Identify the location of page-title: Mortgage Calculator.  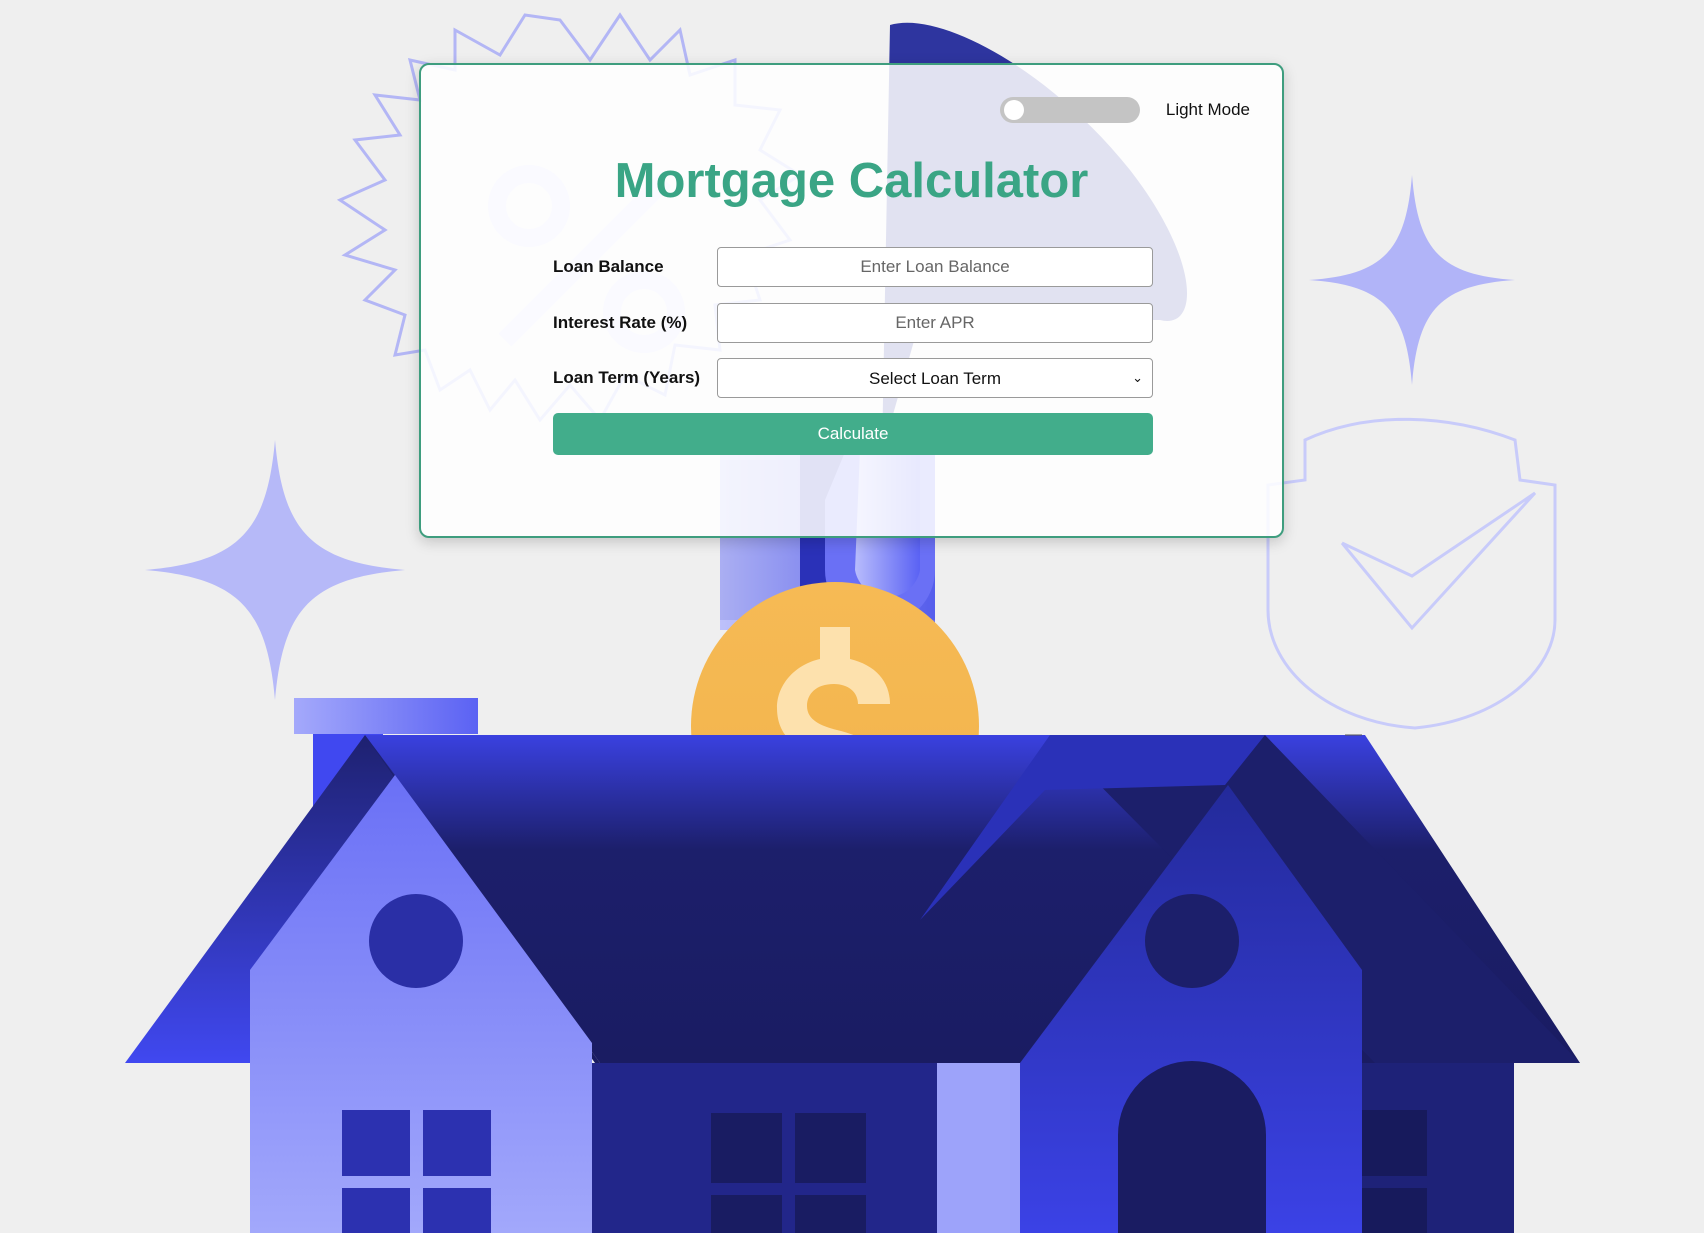
(851, 181).